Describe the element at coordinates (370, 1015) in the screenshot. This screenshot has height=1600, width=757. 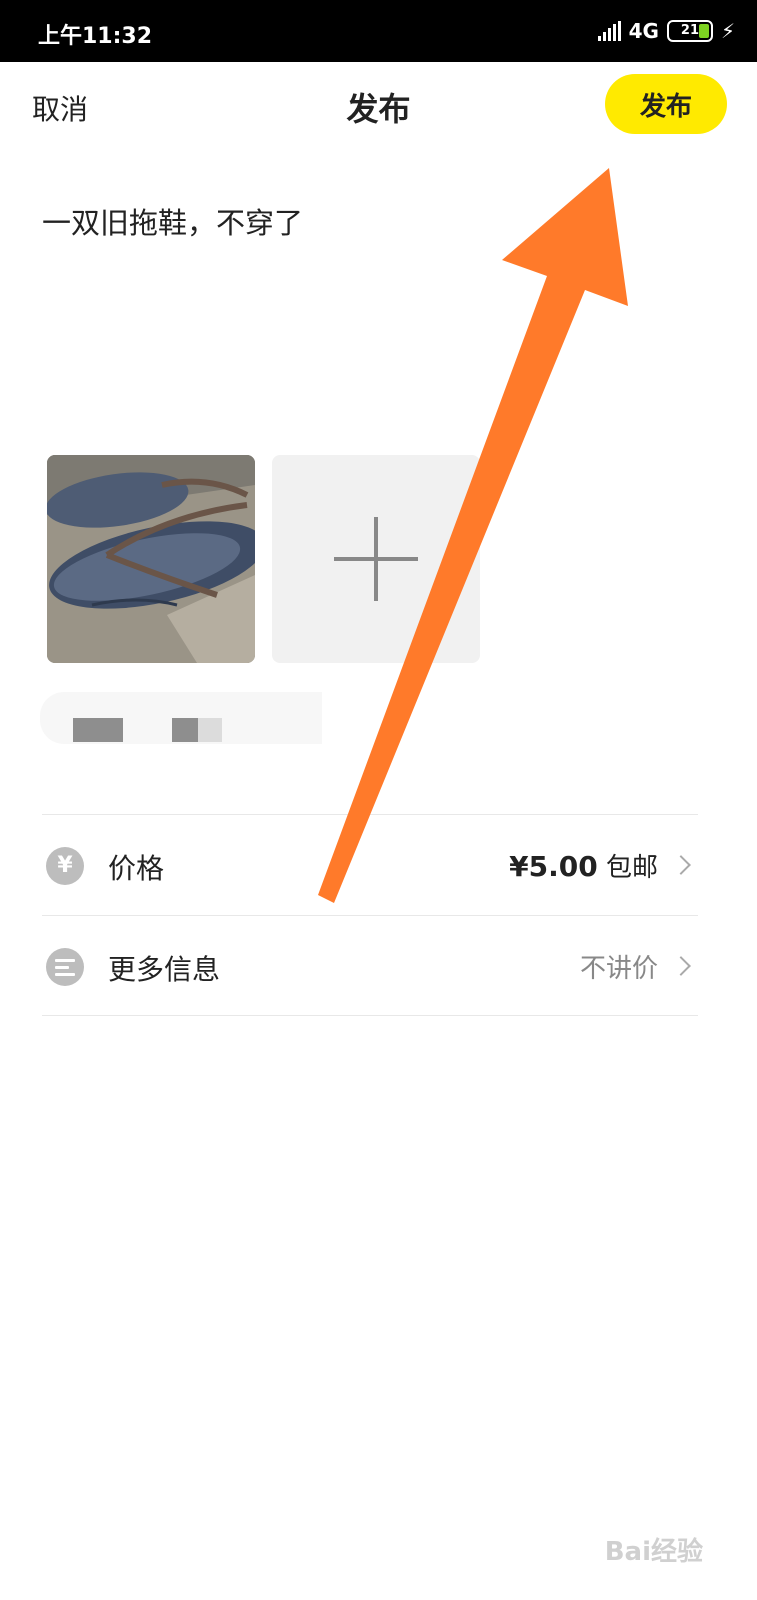
I see `divider` at that location.